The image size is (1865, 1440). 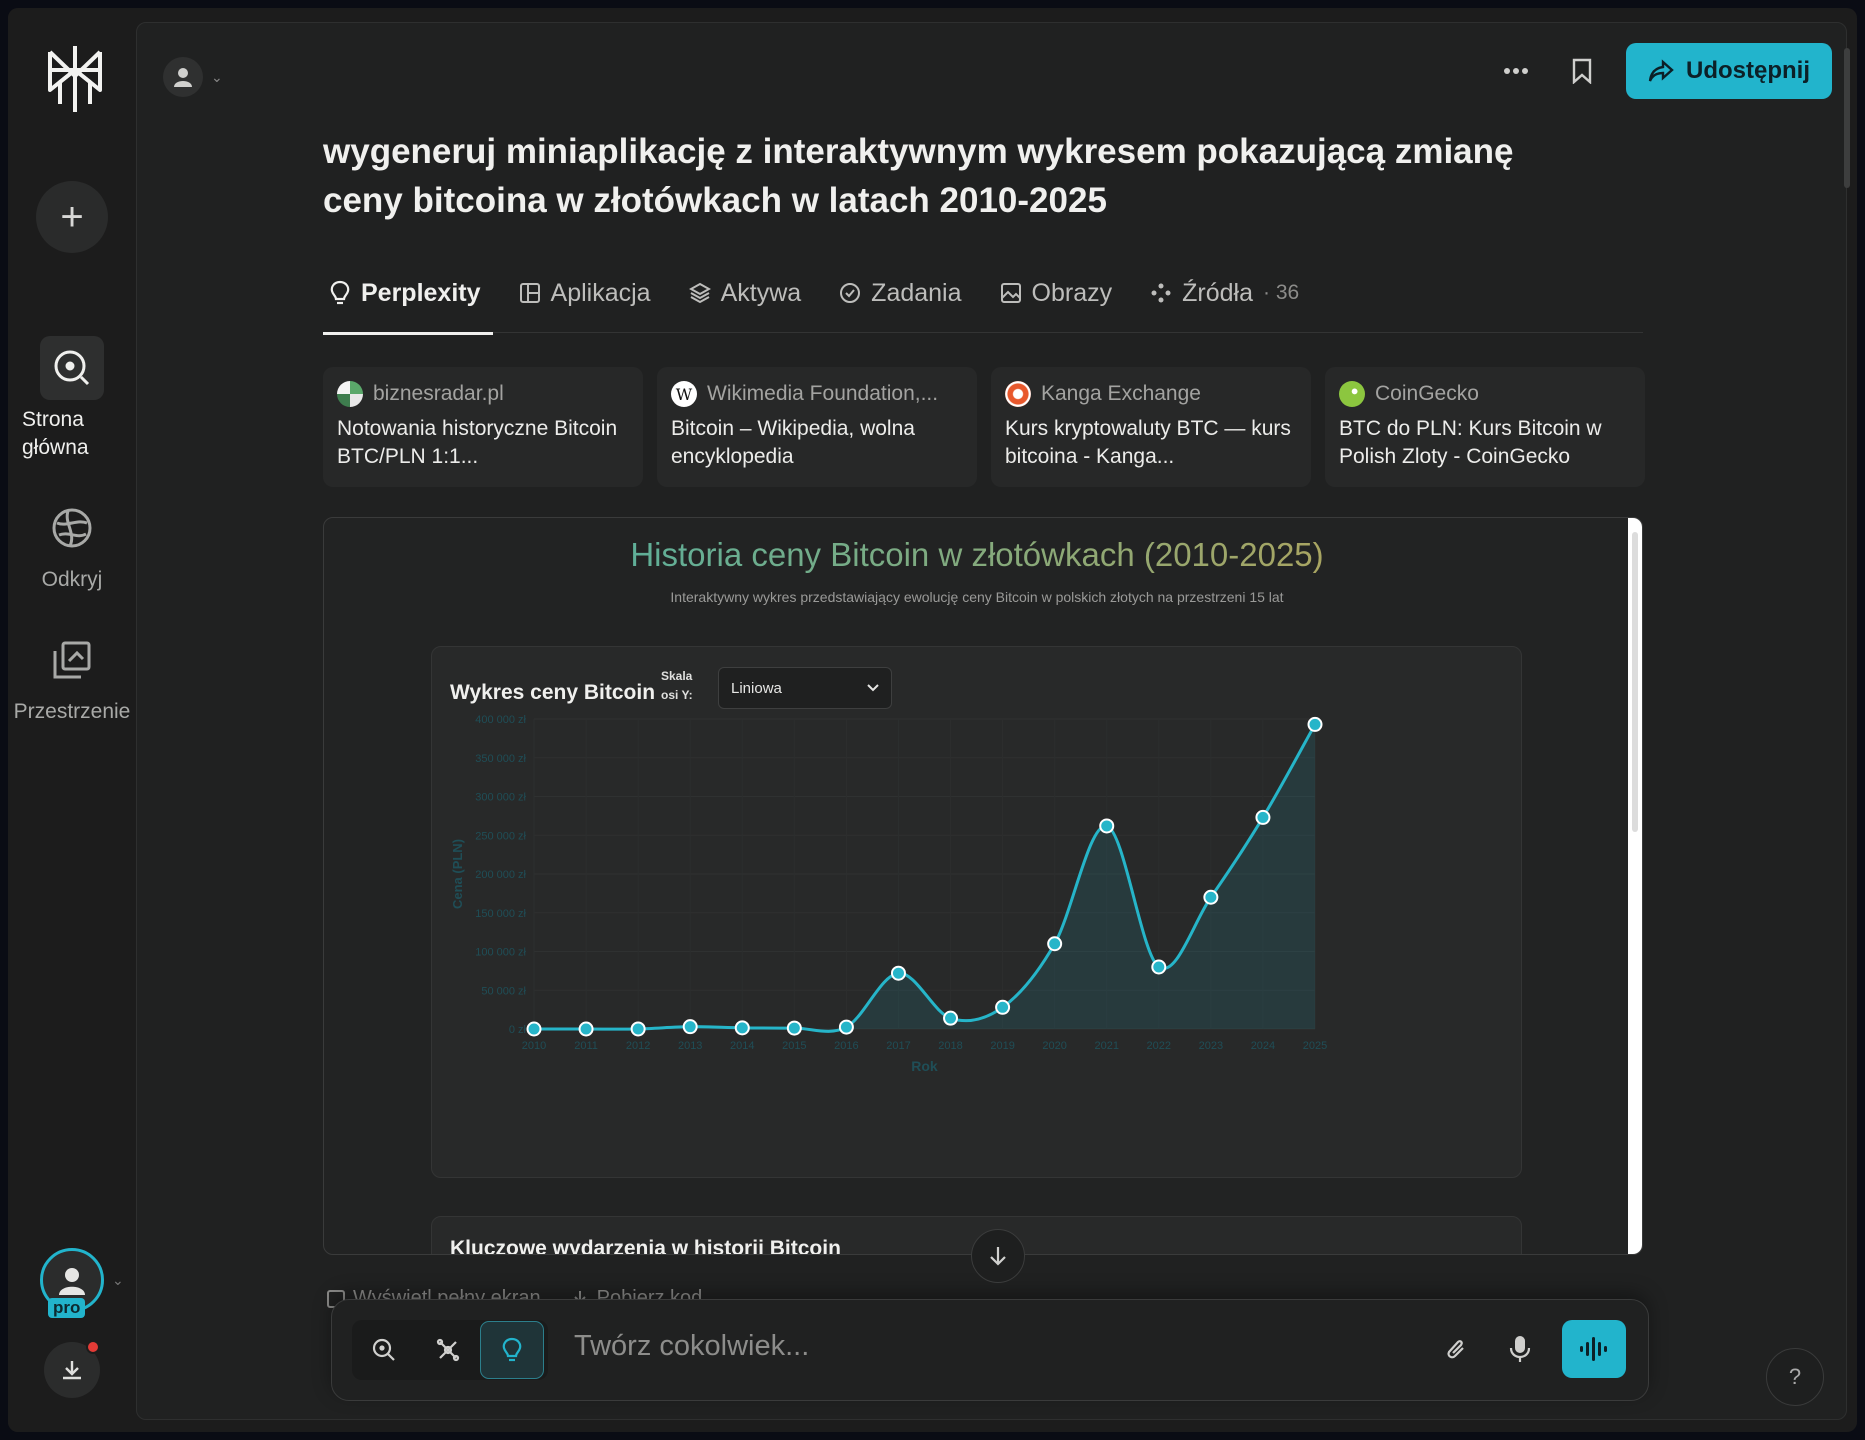 What do you see at coordinates (1748, 70) in the screenshot?
I see `share-label: Udostępnij` at bounding box center [1748, 70].